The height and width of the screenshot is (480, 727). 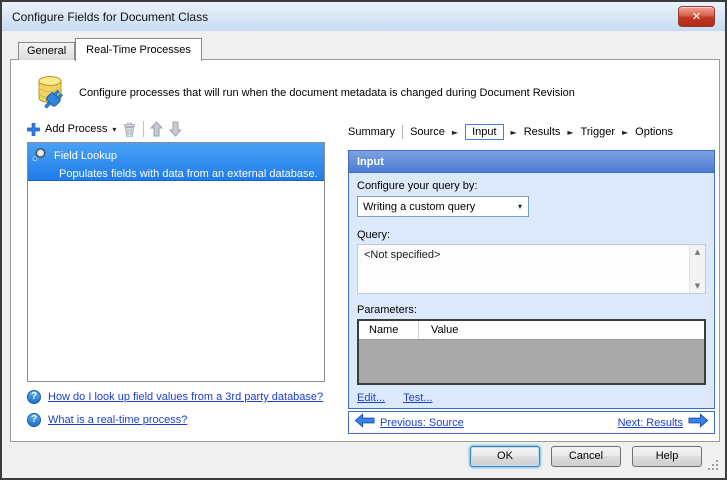 What do you see at coordinates (422, 423) in the screenshot?
I see `previous-source-link: Previous: Source` at bounding box center [422, 423].